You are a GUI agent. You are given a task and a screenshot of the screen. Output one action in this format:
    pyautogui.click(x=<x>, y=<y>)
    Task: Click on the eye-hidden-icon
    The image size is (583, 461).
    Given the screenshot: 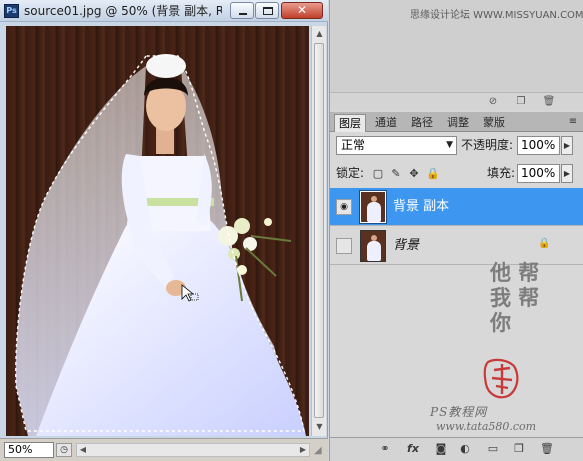 What is the action you would take?
    pyautogui.click(x=344, y=246)
    